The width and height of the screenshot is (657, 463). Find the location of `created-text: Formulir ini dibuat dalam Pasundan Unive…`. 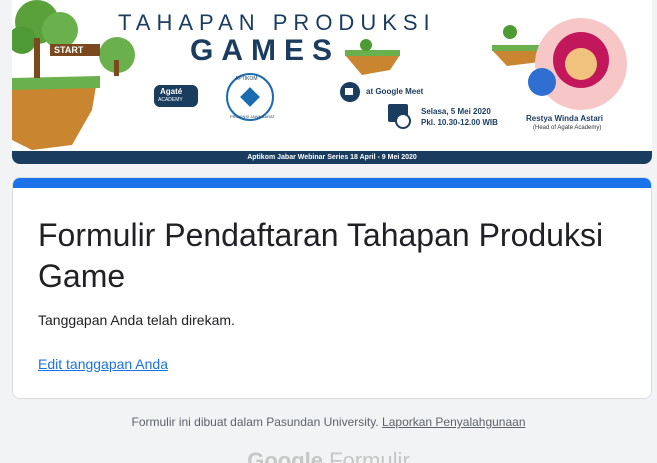

created-text: Formulir ini dibuat dalam Pasundan Unive… is located at coordinates (255, 422).